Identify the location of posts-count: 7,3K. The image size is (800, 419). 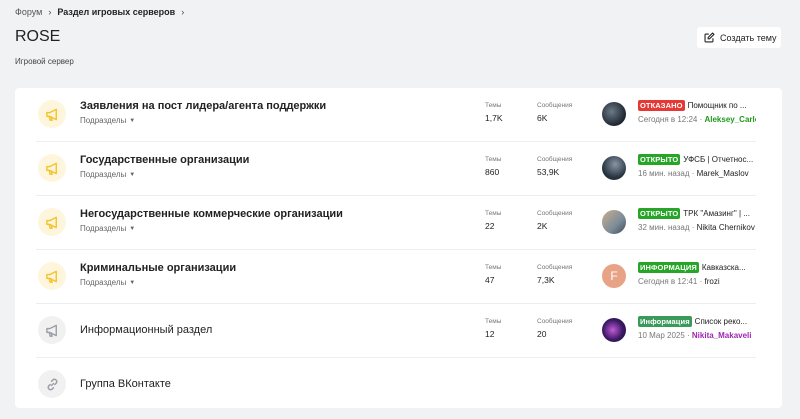
(546, 280).